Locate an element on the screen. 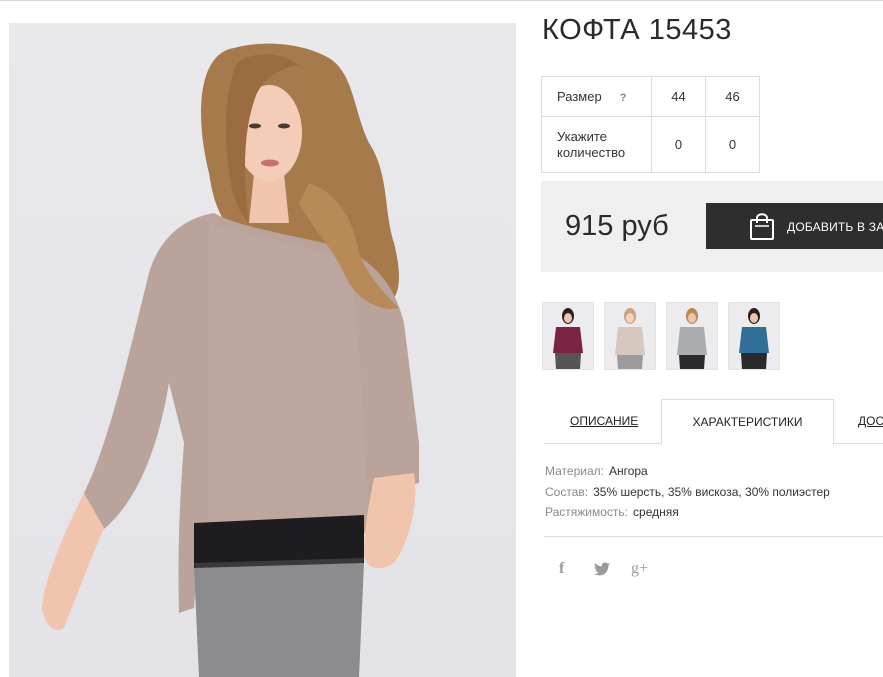  google-plus-icon: g+ is located at coordinates (639, 569).